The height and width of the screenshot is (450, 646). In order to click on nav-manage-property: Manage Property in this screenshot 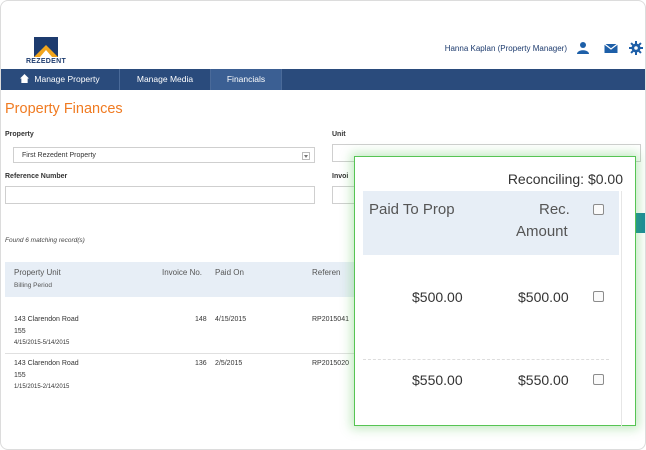, I will do `click(60, 79)`.